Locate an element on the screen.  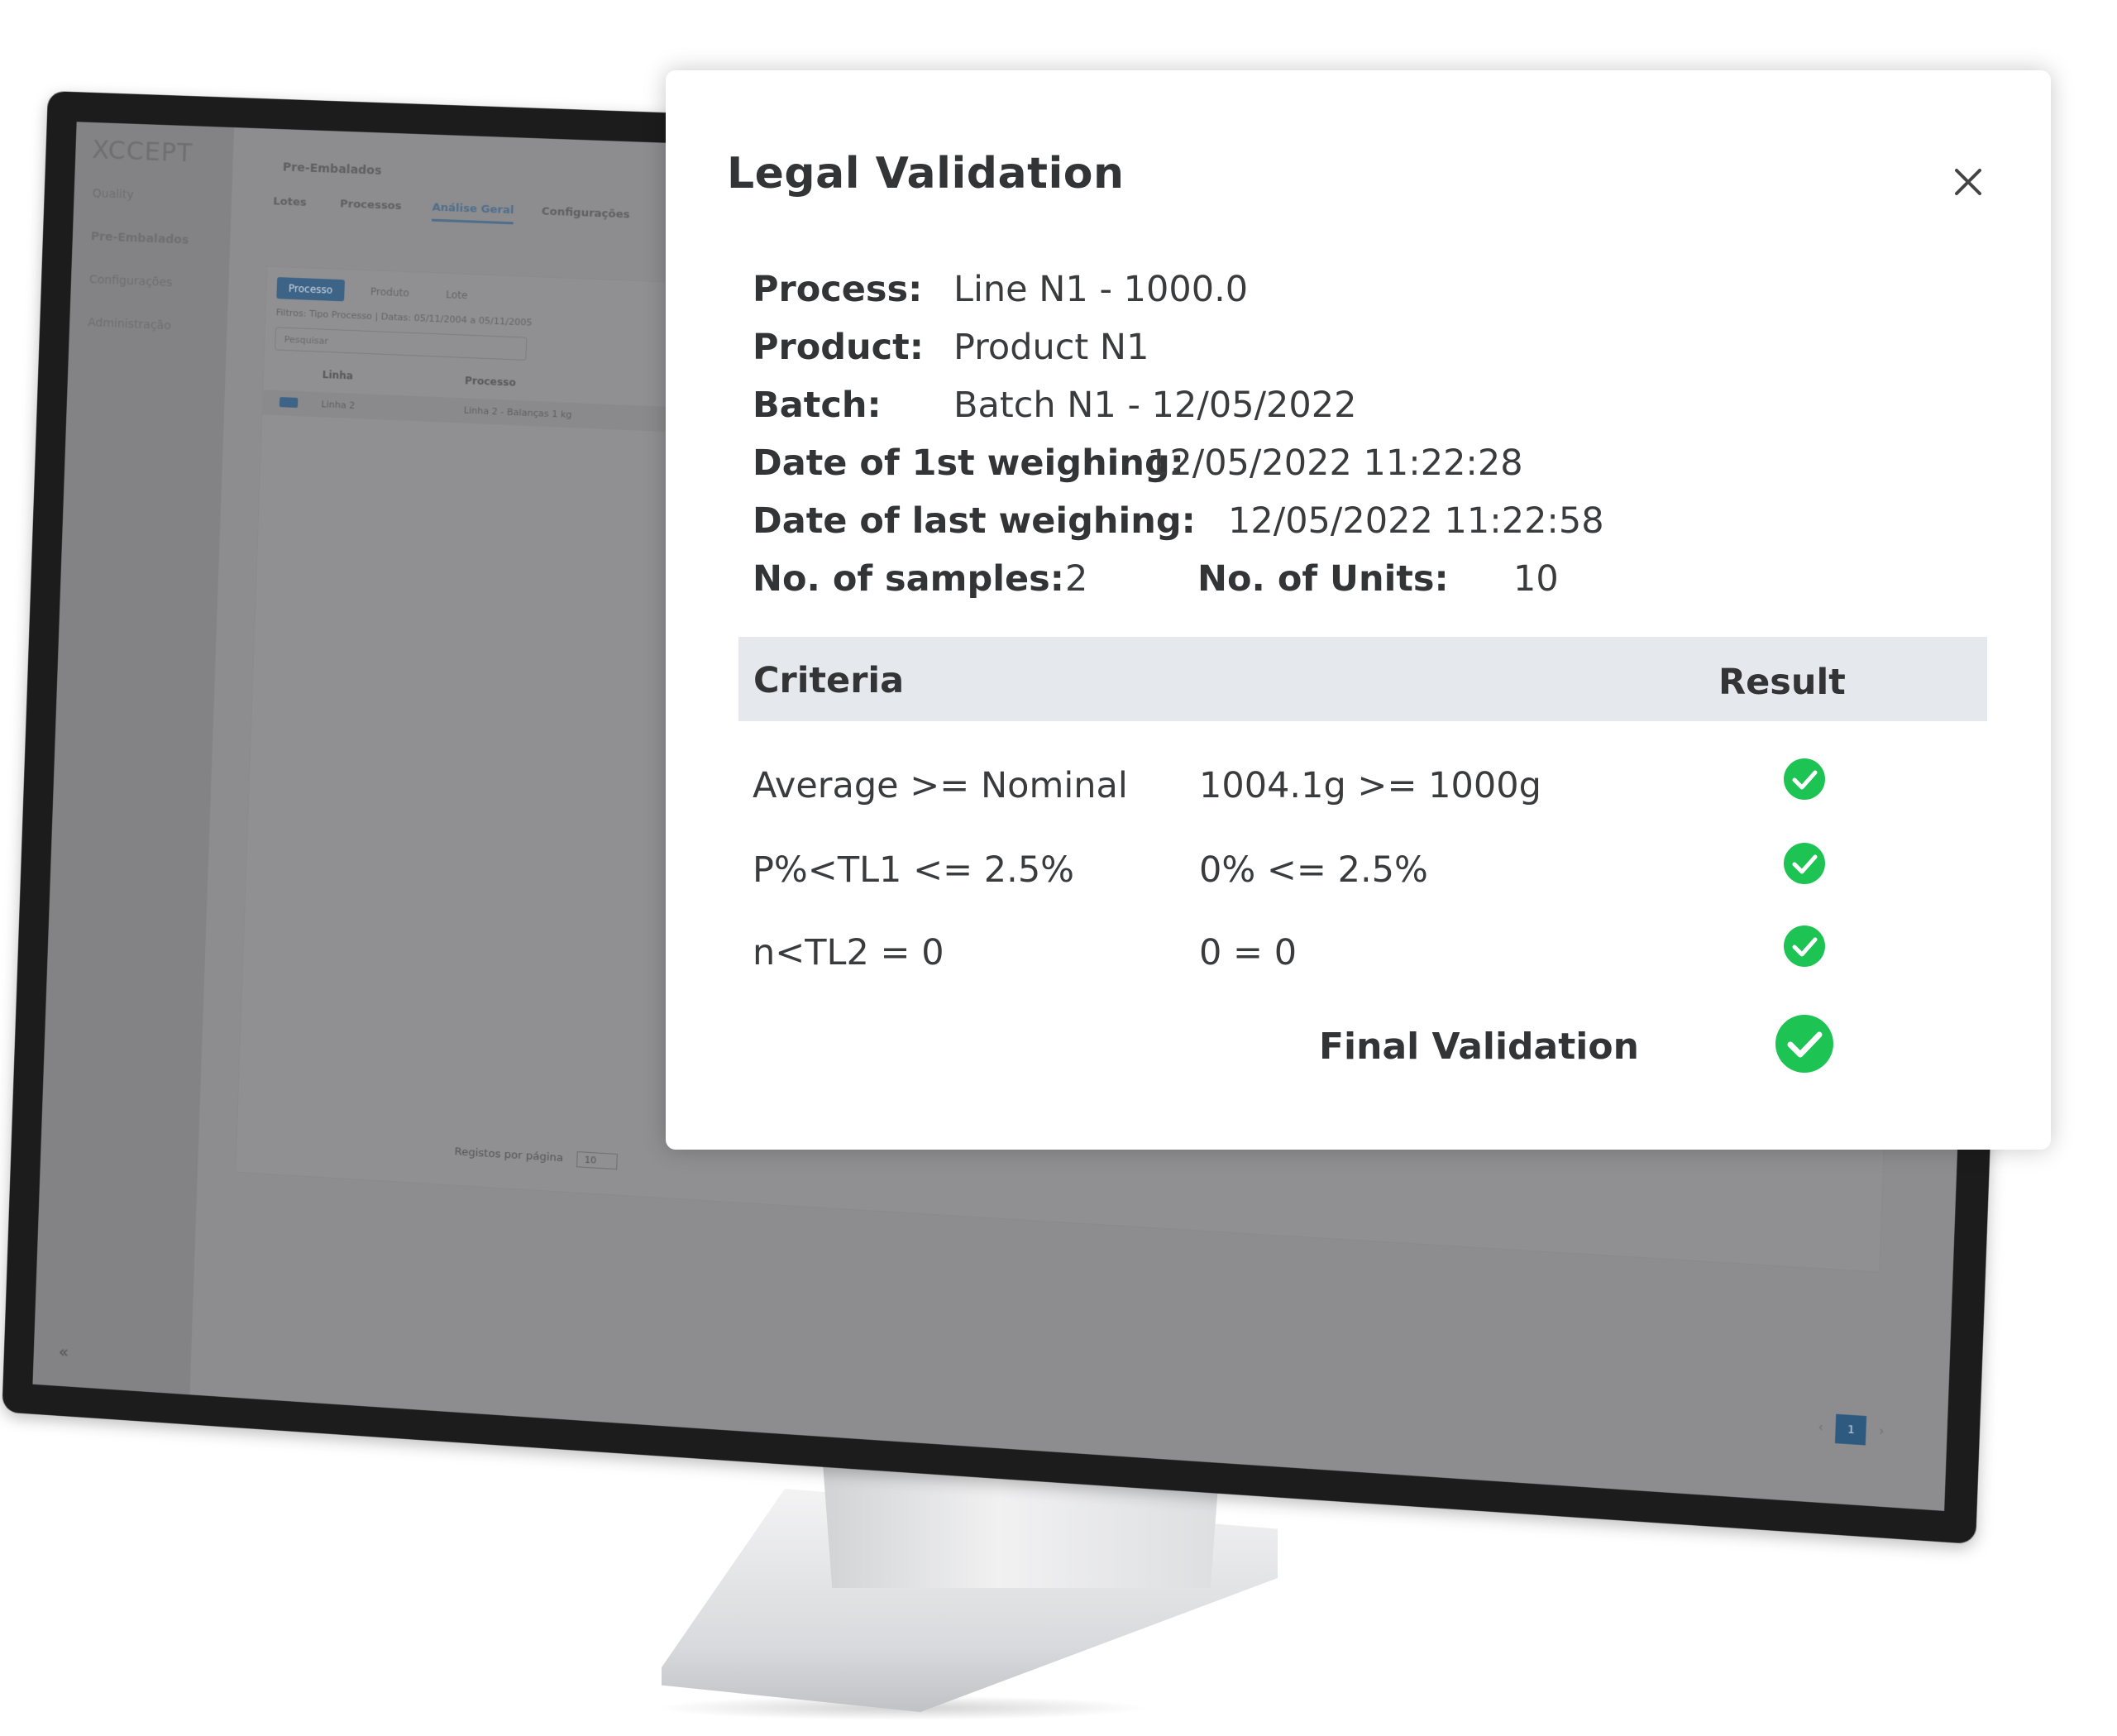
prev-page-icon: ‹ is located at coordinates (1820, 1428).